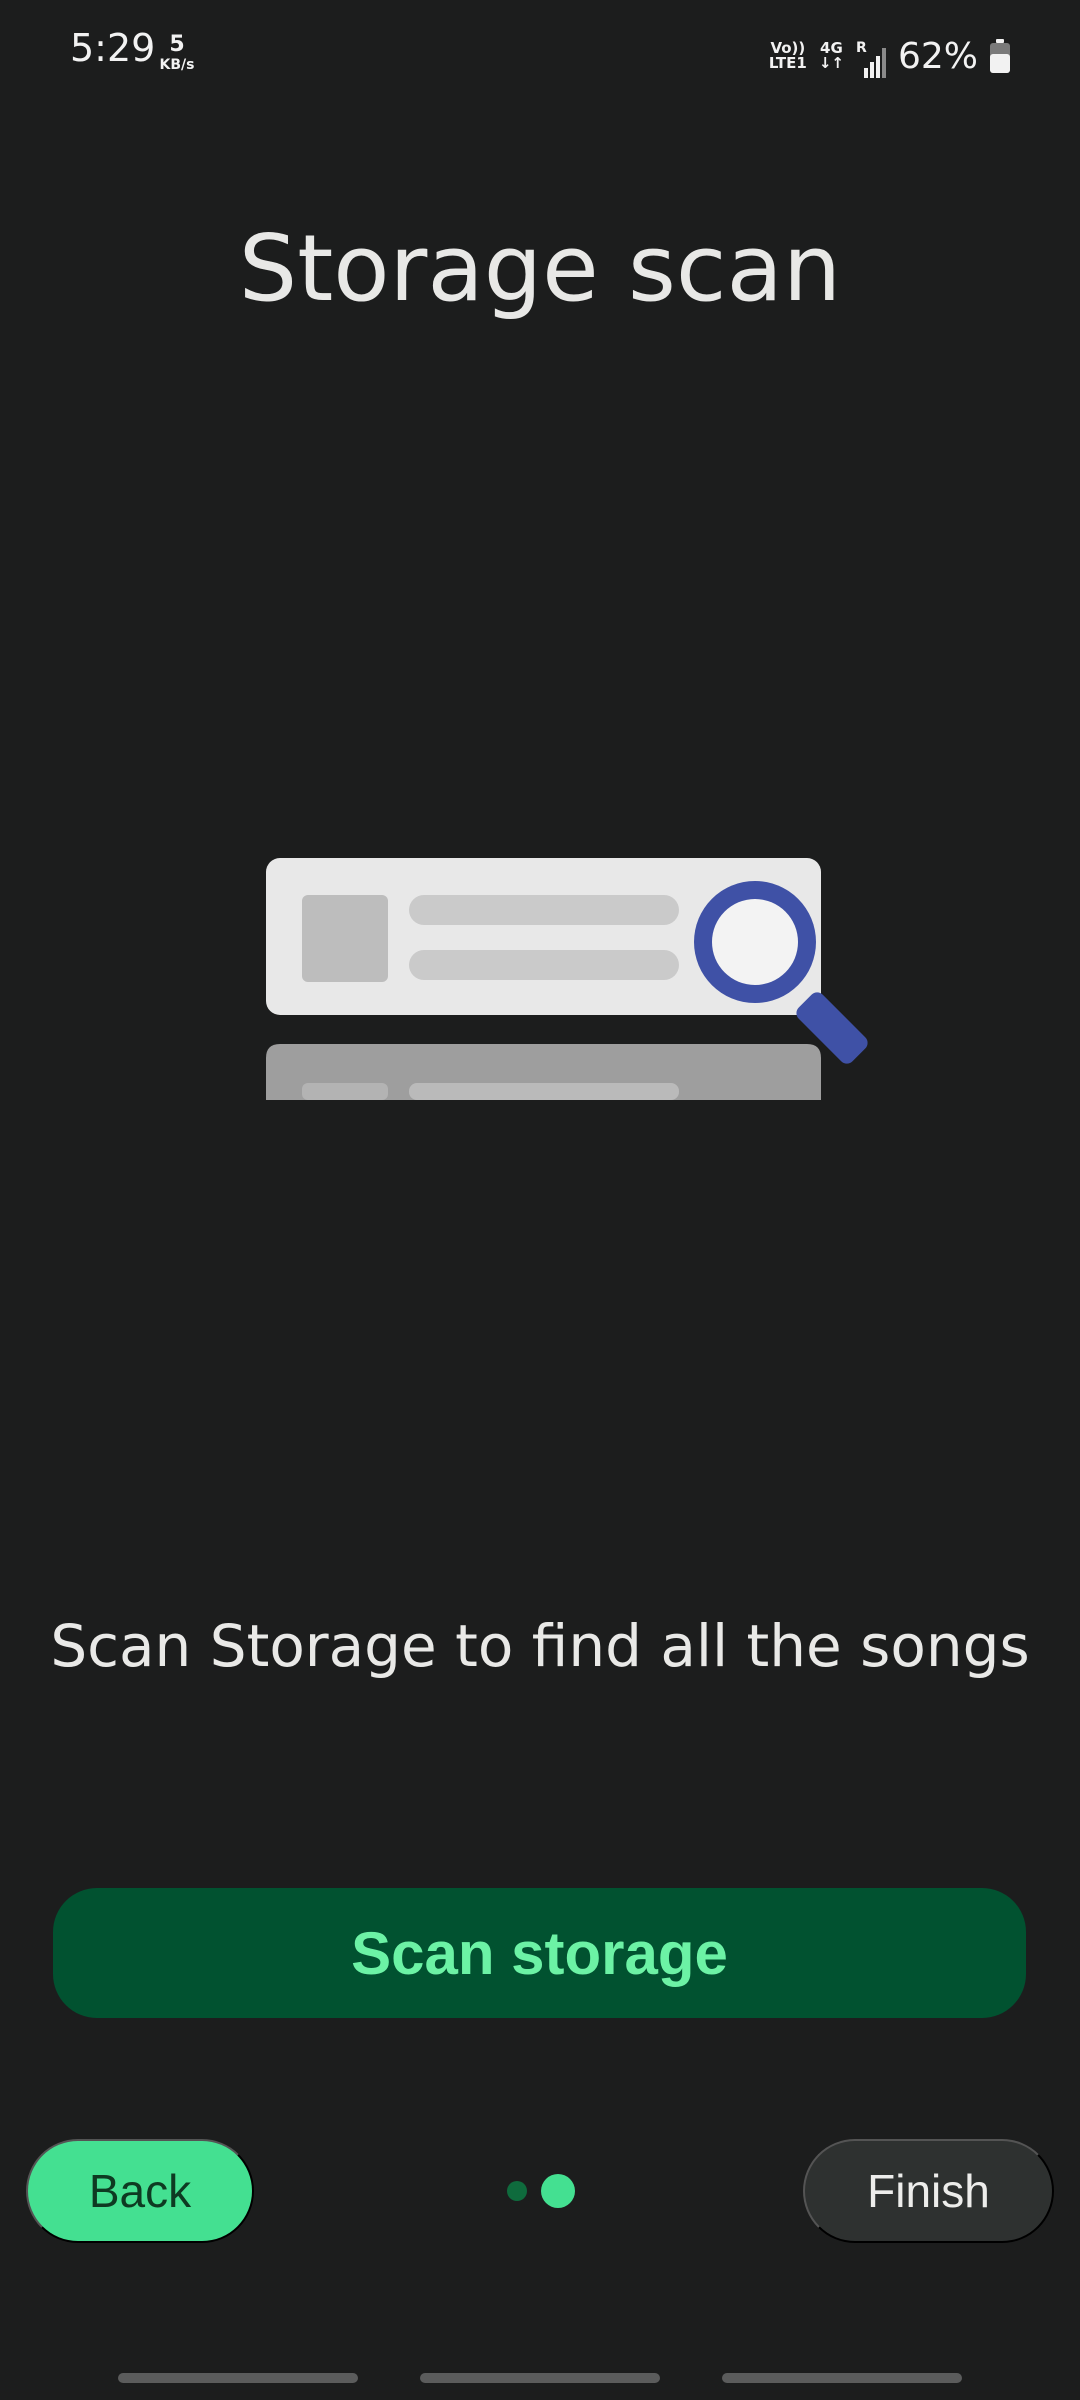 The image size is (1080, 2400). Describe the element at coordinates (540, 268) in the screenshot. I see `page-title: Storage scan` at that location.